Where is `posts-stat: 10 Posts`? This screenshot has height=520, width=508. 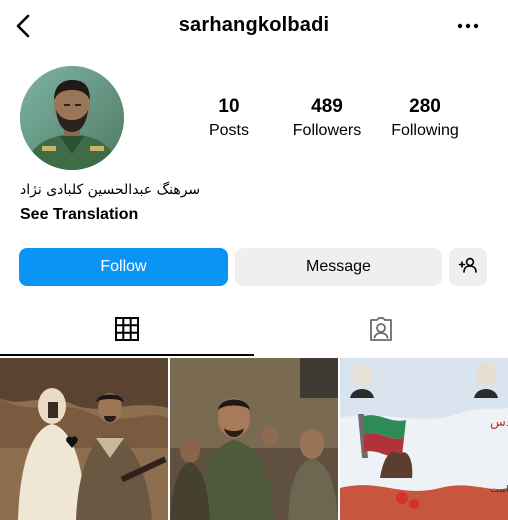
posts-stat: 10 Posts is located at coordinates (229, 119).